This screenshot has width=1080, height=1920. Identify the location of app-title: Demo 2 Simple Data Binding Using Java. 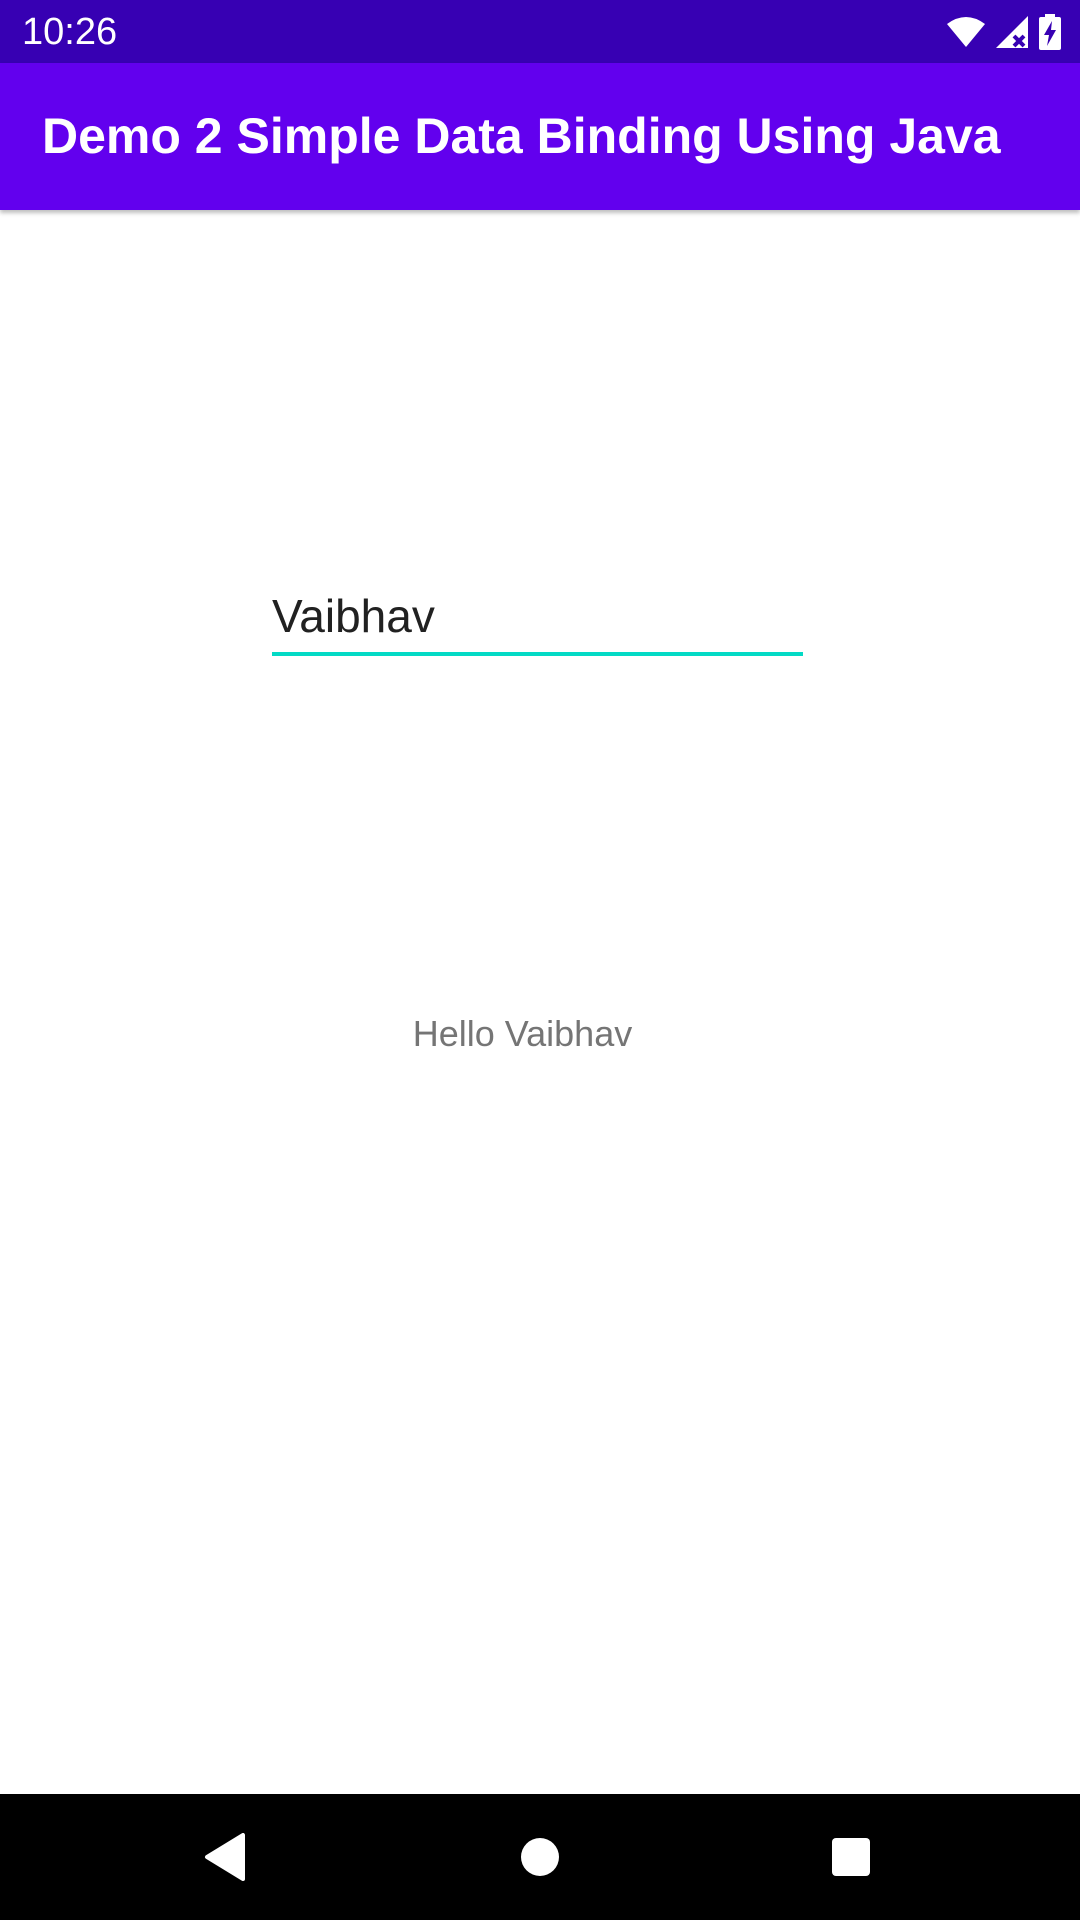
(521, 136).